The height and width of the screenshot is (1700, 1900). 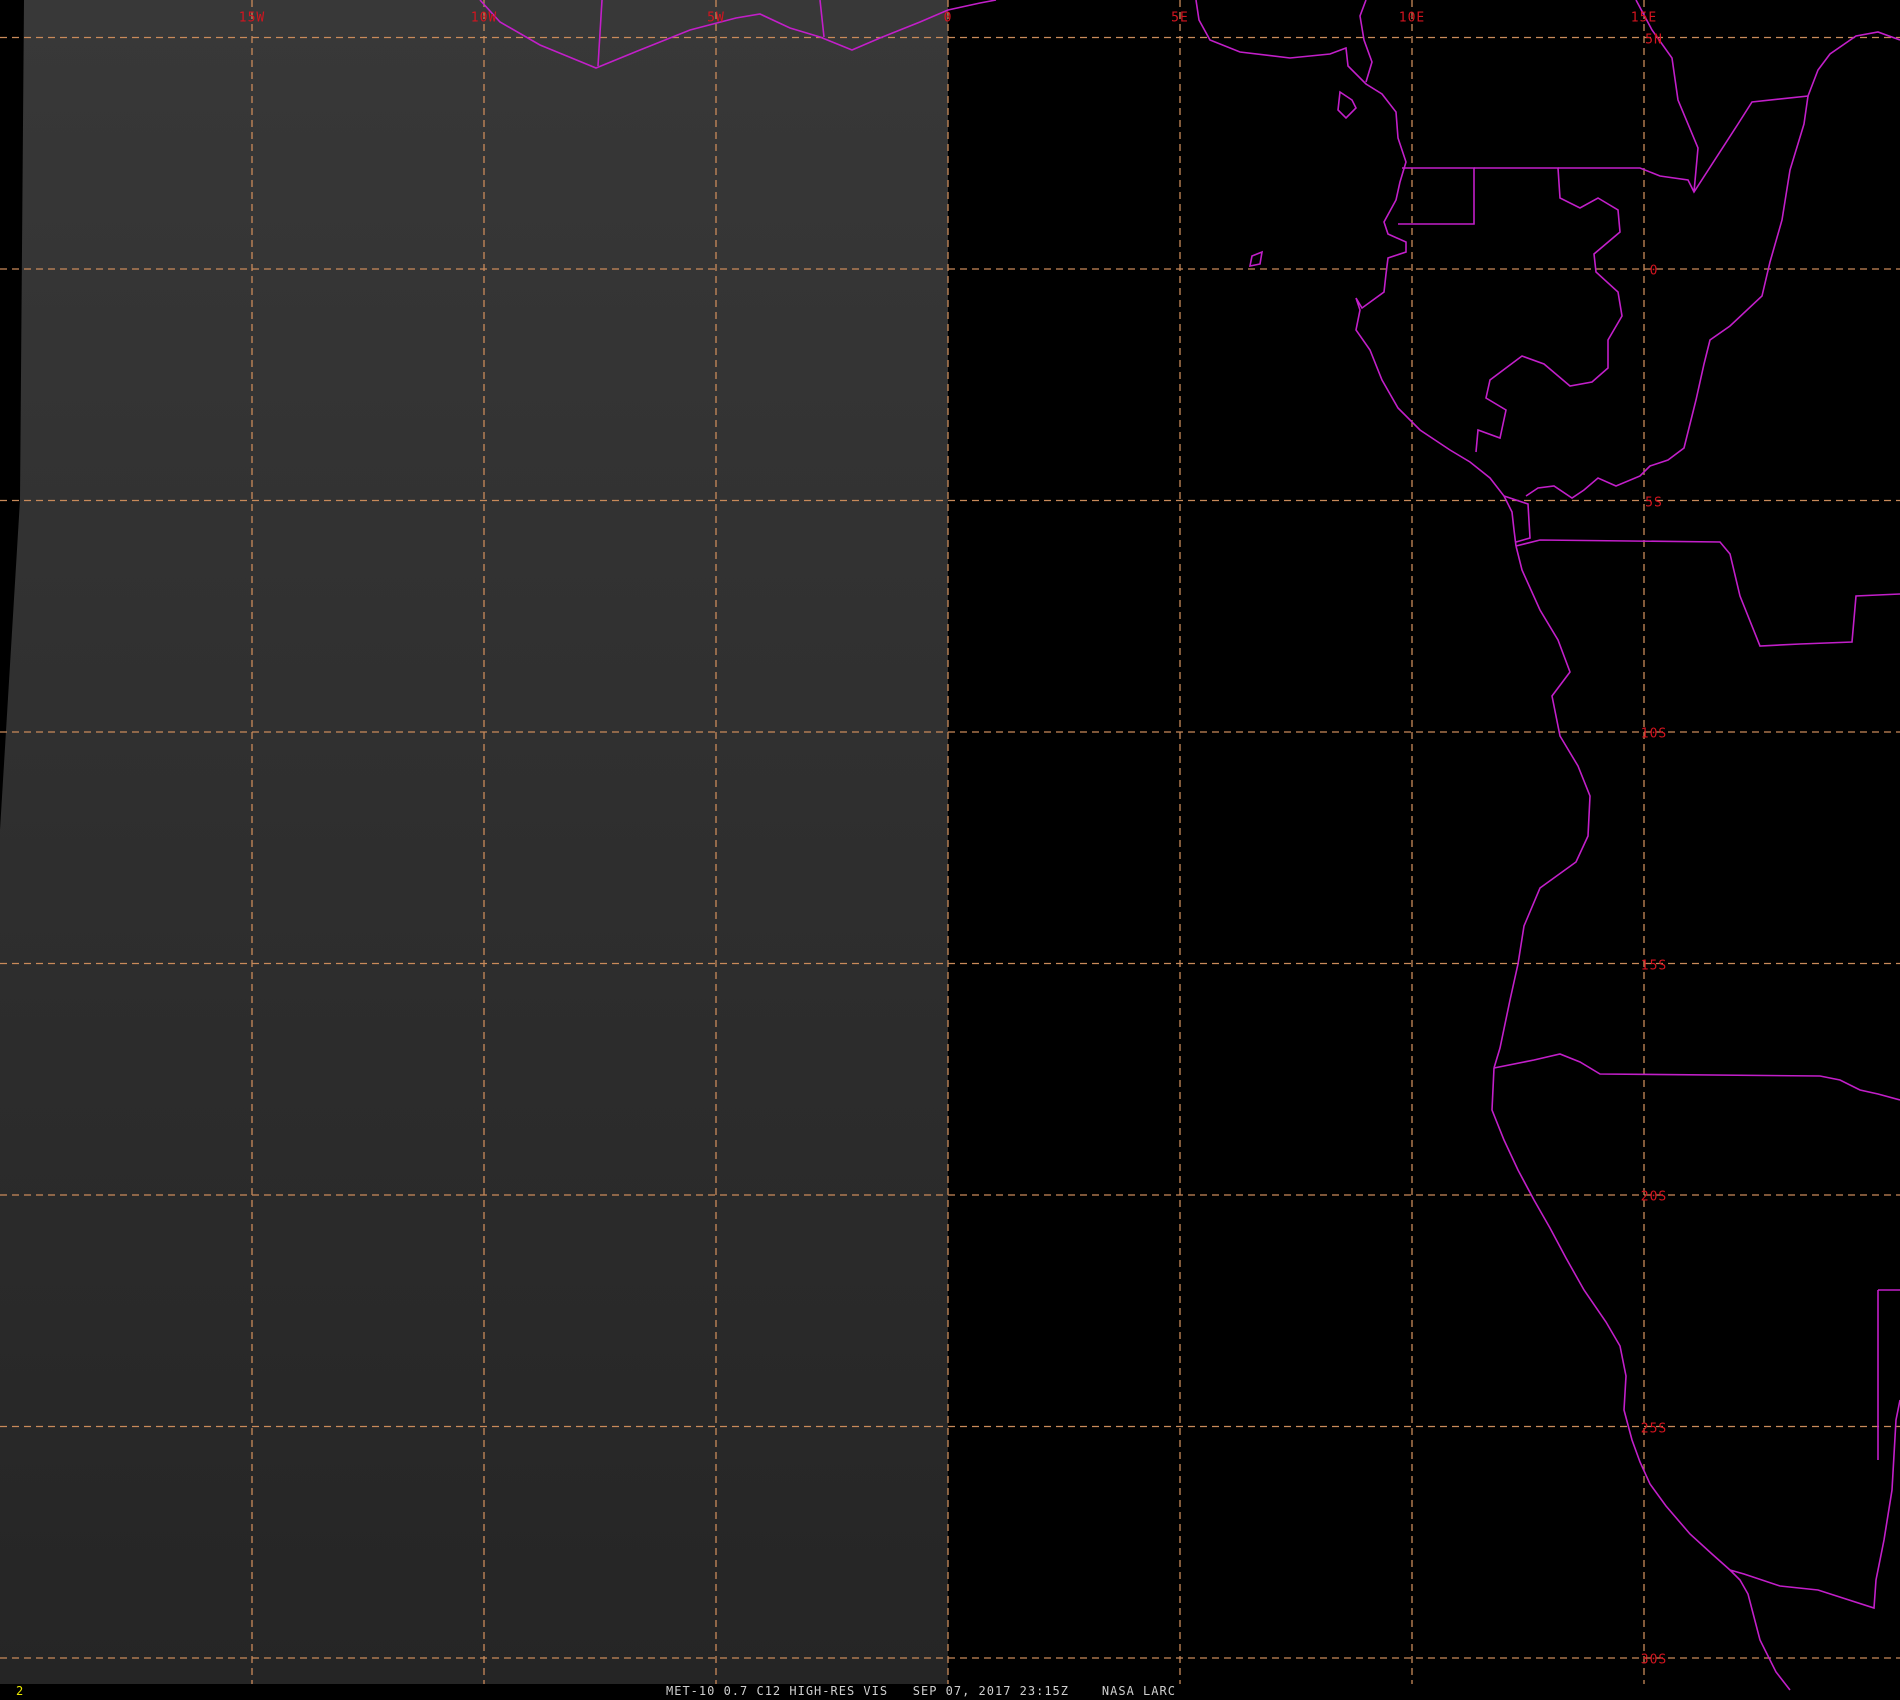 What do you see at coordinates (1644, 18) in the screenshot?
I see `longitude-label: 15E` at bounding box center [1644, 18].